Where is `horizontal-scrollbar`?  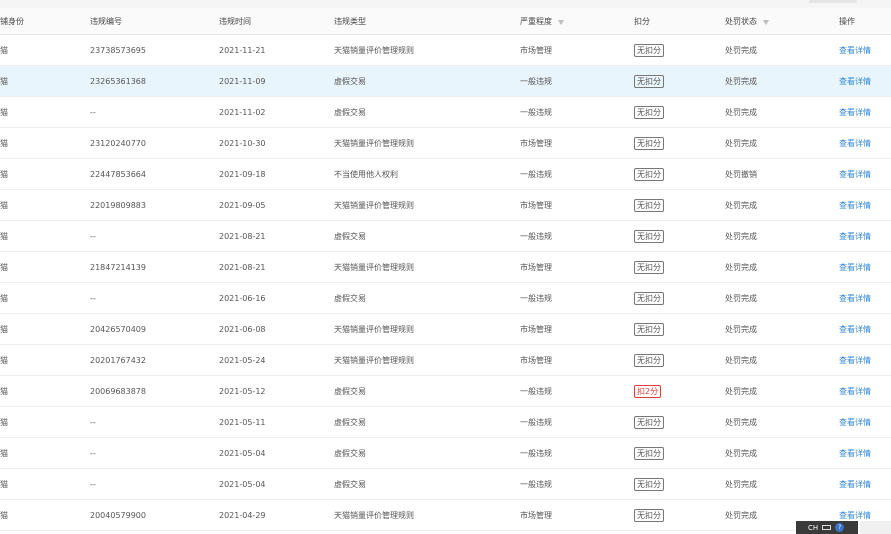
horizontal-scrollbar is located at coordinates (833, 1).